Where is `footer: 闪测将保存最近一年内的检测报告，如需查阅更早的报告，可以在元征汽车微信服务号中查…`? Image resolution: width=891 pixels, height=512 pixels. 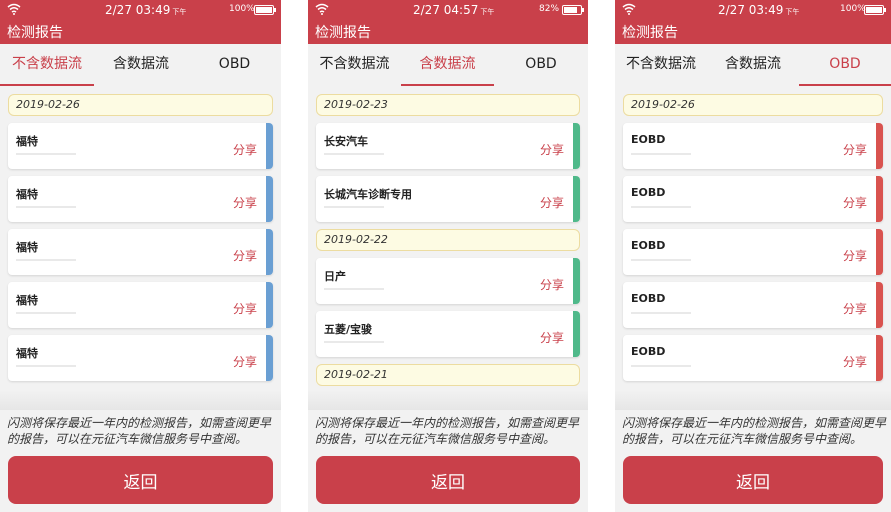
footer: 闪测将保存最近一年内的检测报告，如需查阅更早的报告，可以在元征汽车微信服务号中查… is located at coordinates (140, 461).